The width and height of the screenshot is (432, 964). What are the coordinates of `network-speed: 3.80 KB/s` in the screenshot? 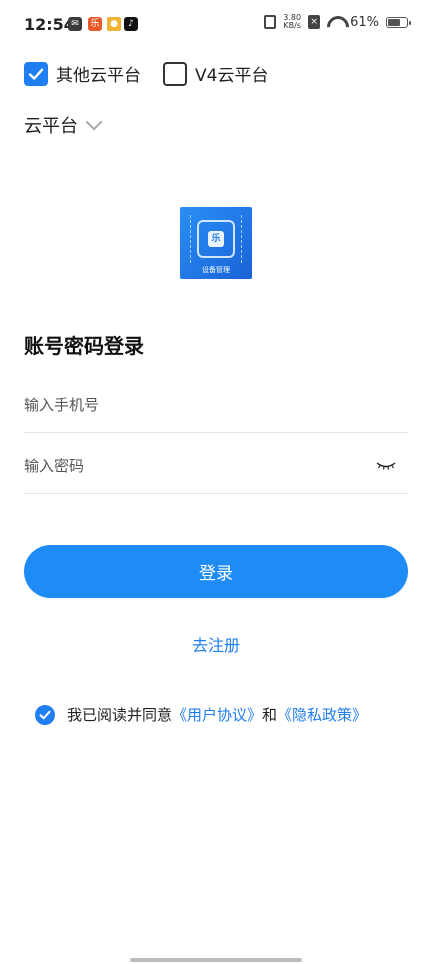 It's located at (292, 22).